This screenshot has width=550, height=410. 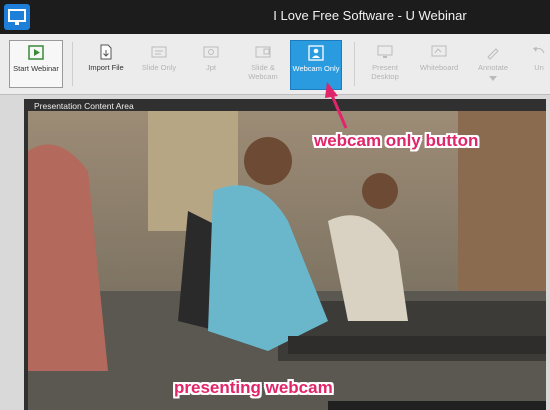 What do you see at coordinates (263, 72) in the screenshot?
I see `slide-webcam-label: Slide & Webcam` at bounding box center [263, 72].